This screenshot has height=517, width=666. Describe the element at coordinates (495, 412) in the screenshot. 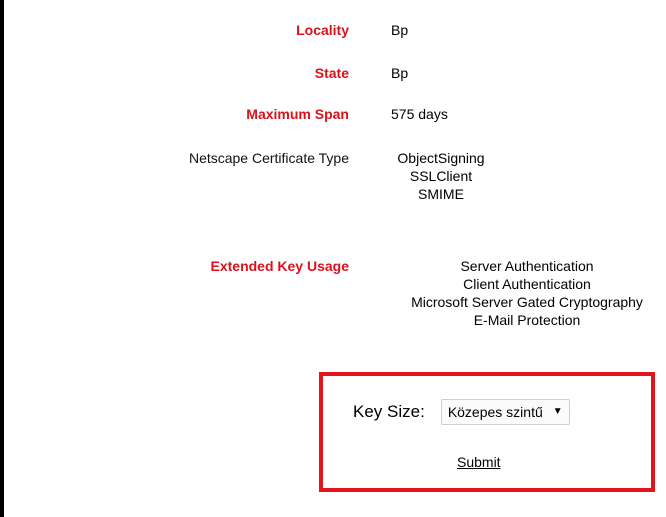

I see `key-size-selected-value: Közepes szintű` at that location.